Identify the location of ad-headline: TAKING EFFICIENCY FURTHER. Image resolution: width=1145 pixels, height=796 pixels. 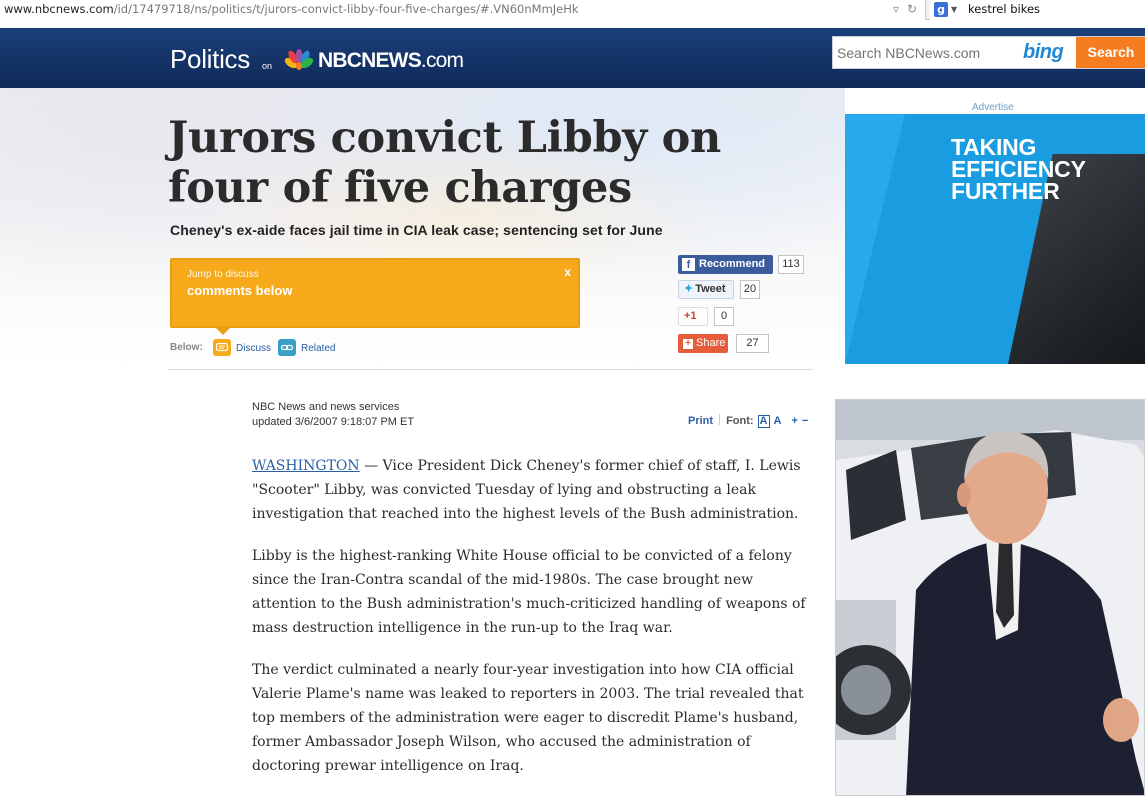
(1018, 169).